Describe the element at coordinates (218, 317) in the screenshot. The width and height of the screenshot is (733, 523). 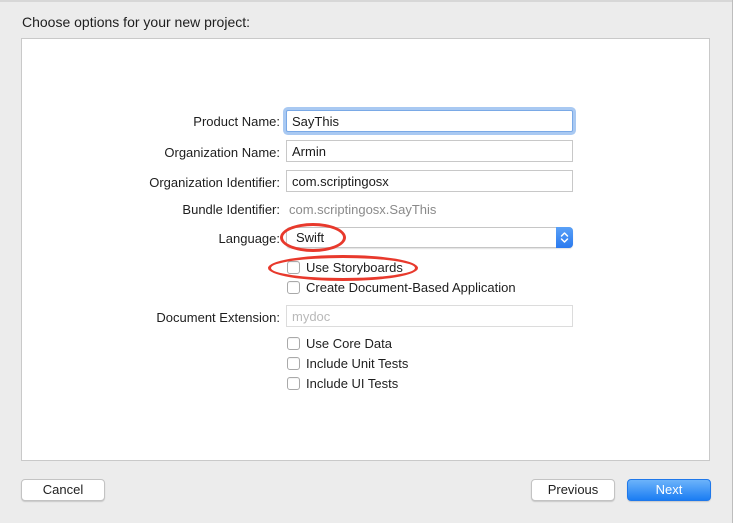
I see `document-extension-label: Document Extension:` at that location.